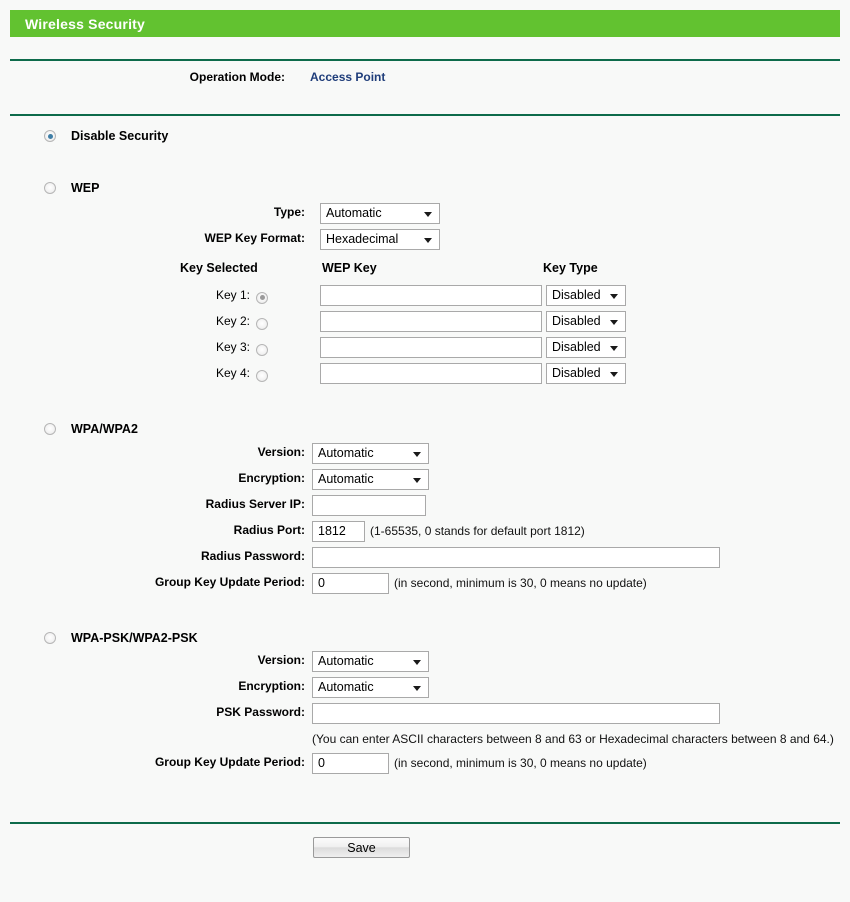 This screenshot has height=902, width=850. Describe the element at coordinates (281, 452) in the screenshot. I see `wpa-version-label: Version:` at that location.